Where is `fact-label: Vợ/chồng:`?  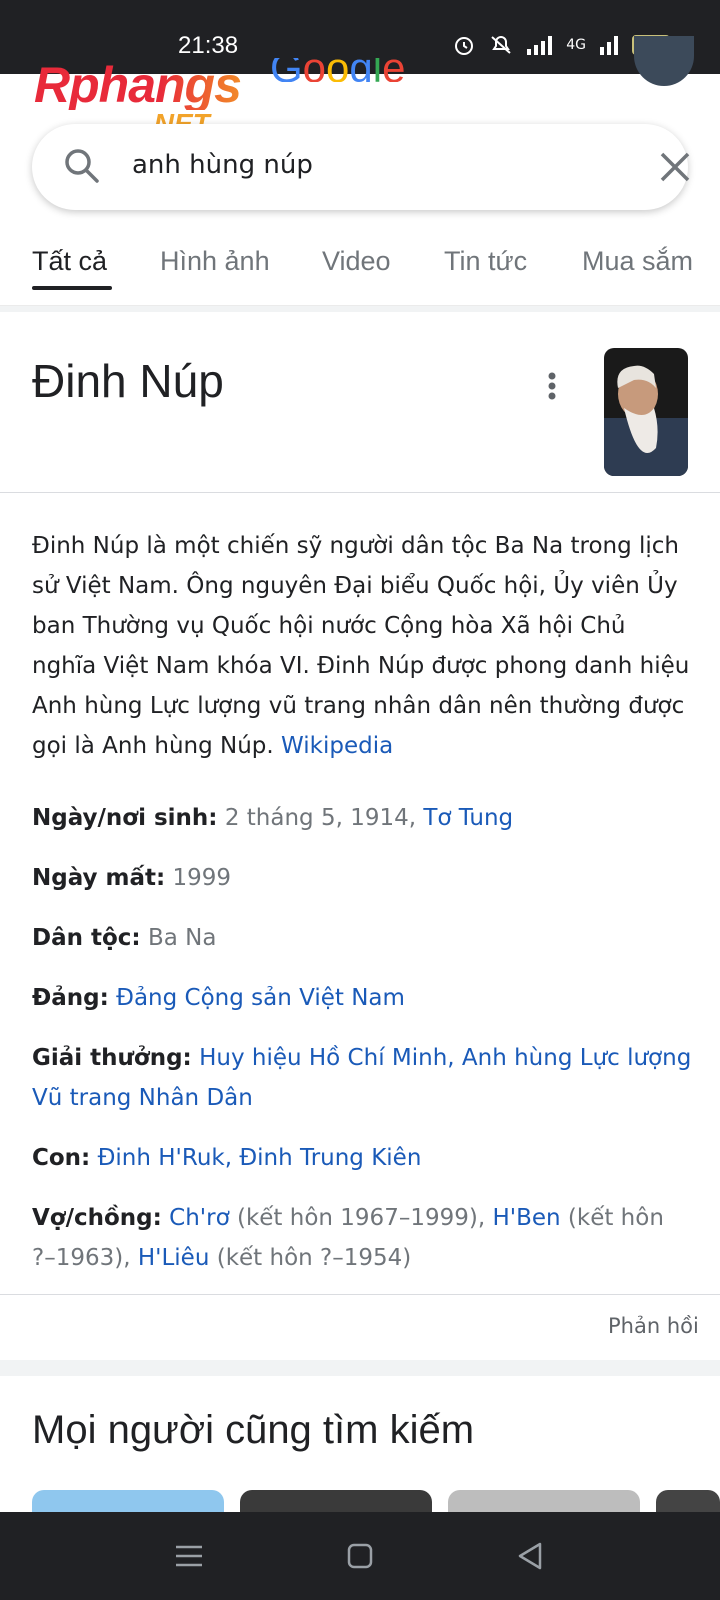
fact-label: Vợ/chồng: is located at coordinates (97, 1218).